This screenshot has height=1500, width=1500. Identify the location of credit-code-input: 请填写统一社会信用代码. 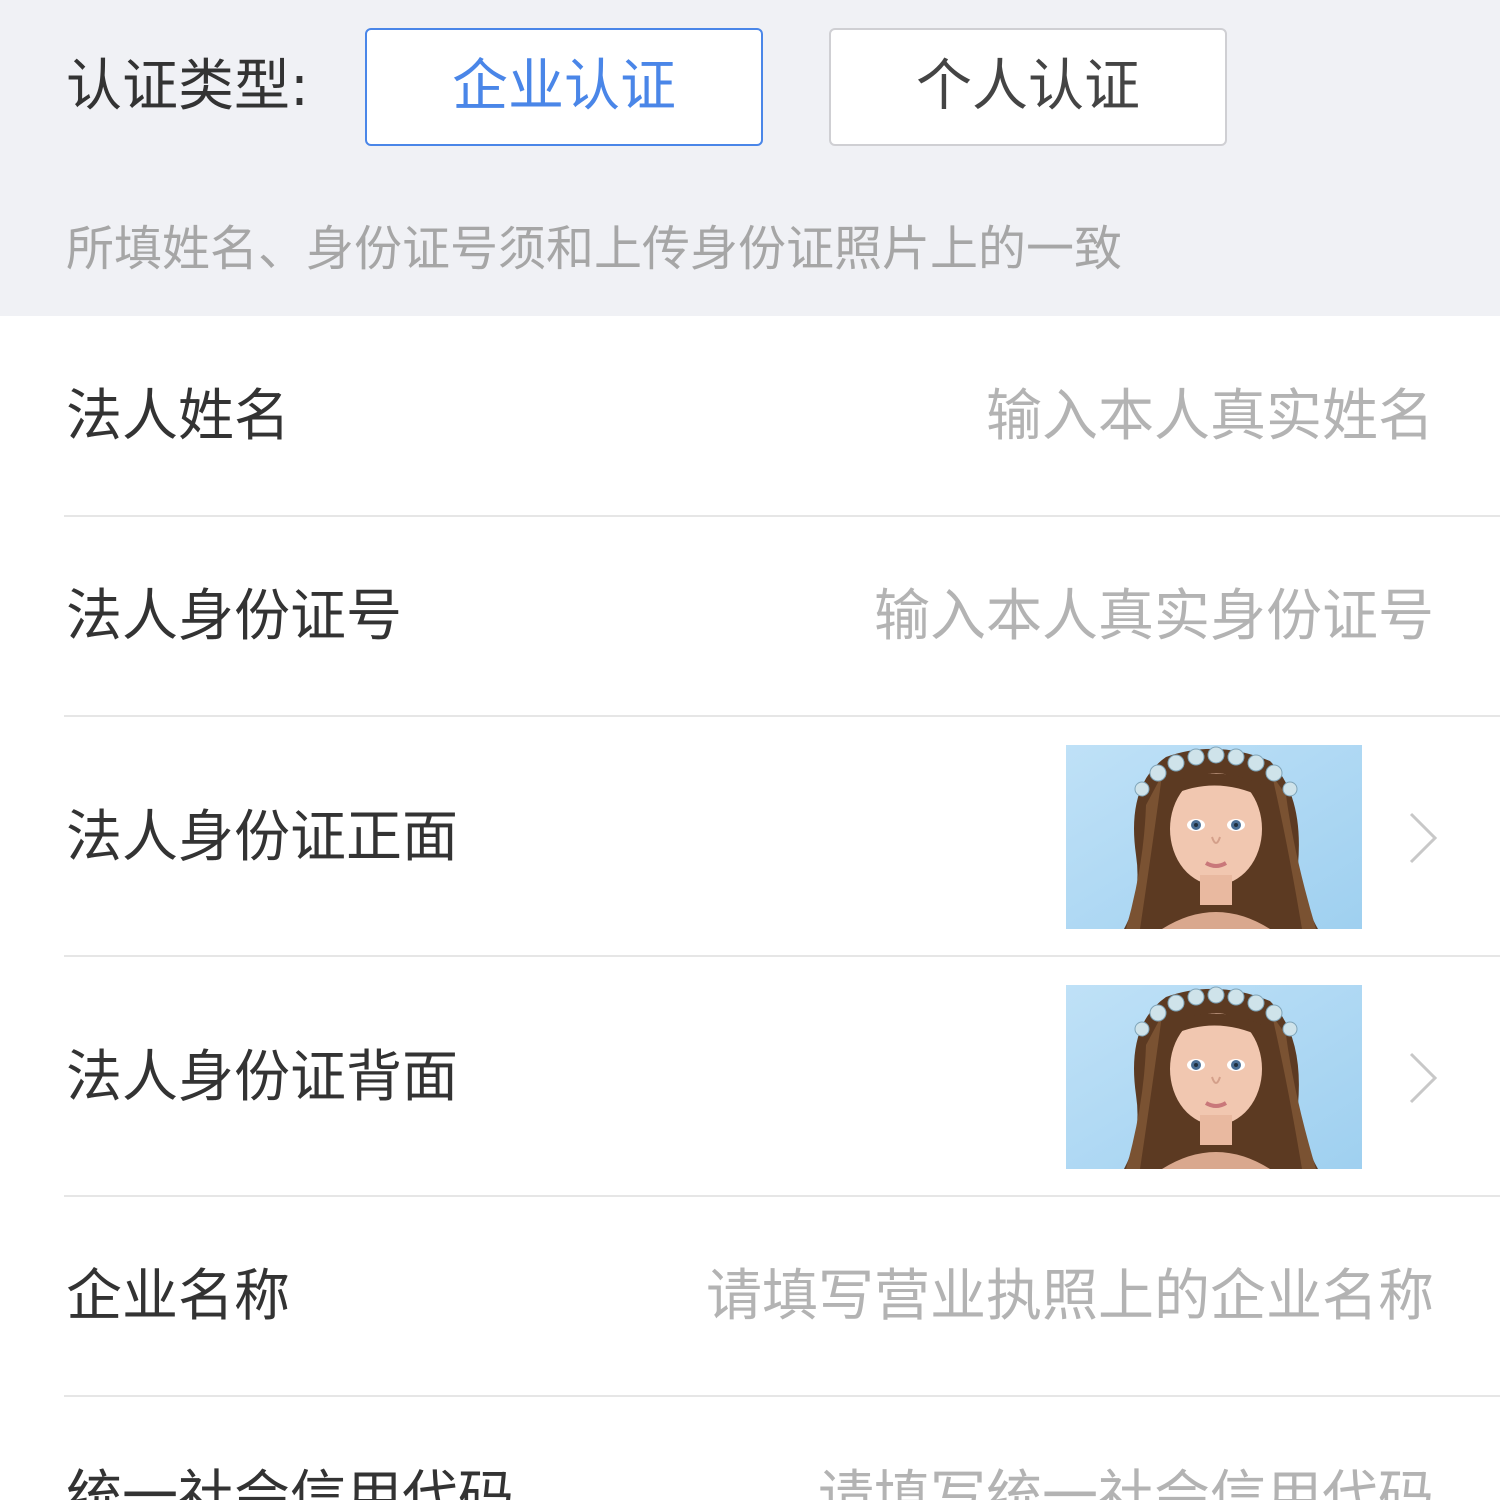
(1126, 1481).